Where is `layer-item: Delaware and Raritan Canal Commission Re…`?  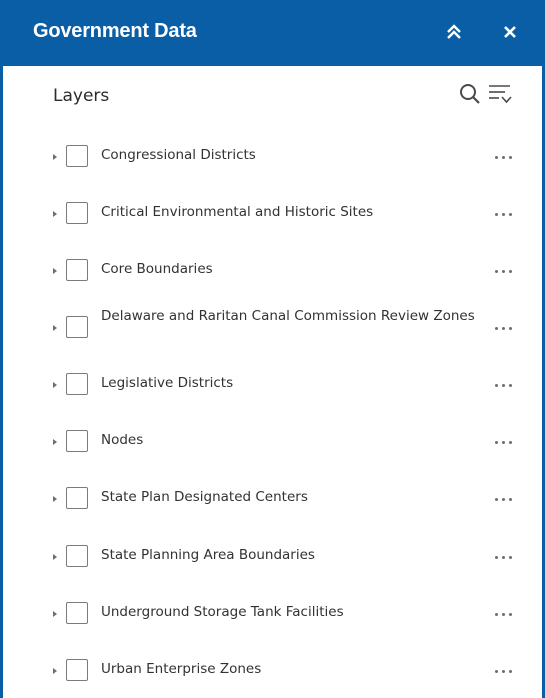 layer-item: Delaware and Raritan Canal Commission Re… is located at coordinates (272, 328).